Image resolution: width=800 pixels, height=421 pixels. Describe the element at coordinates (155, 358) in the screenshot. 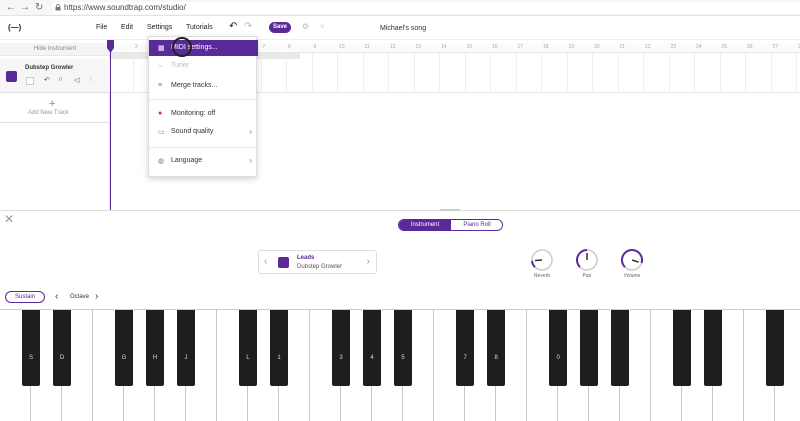

I see `key-shortcut-label: H` at that location.